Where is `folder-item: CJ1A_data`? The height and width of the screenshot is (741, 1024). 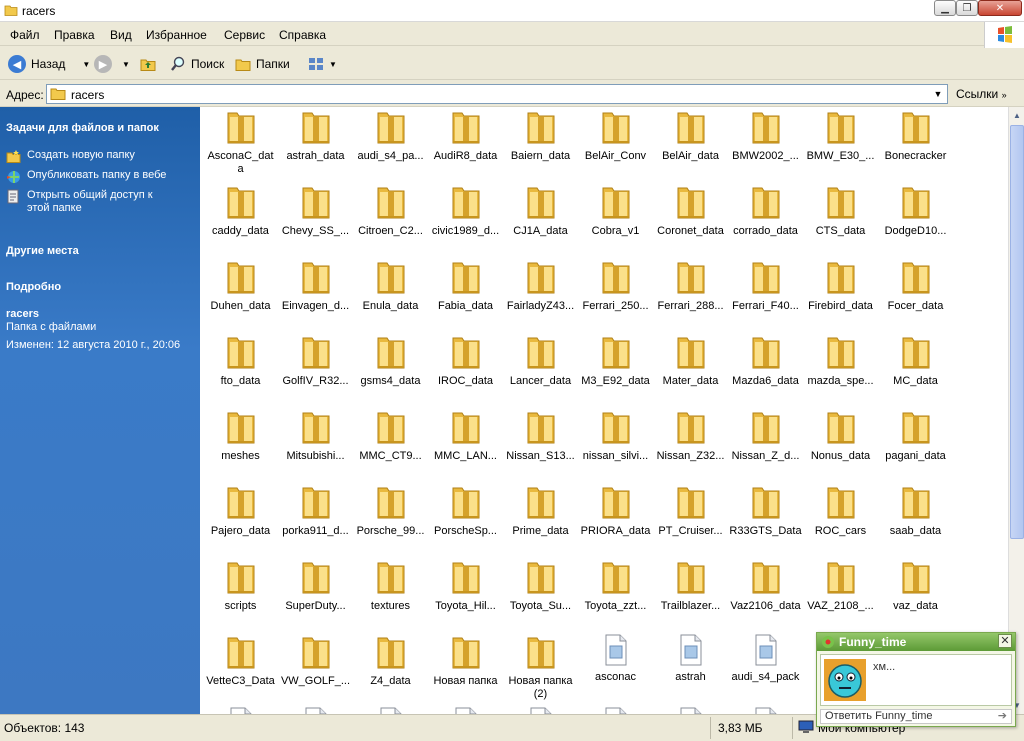
folder-item: CJ1A_data is located at coordinates (540, 211).